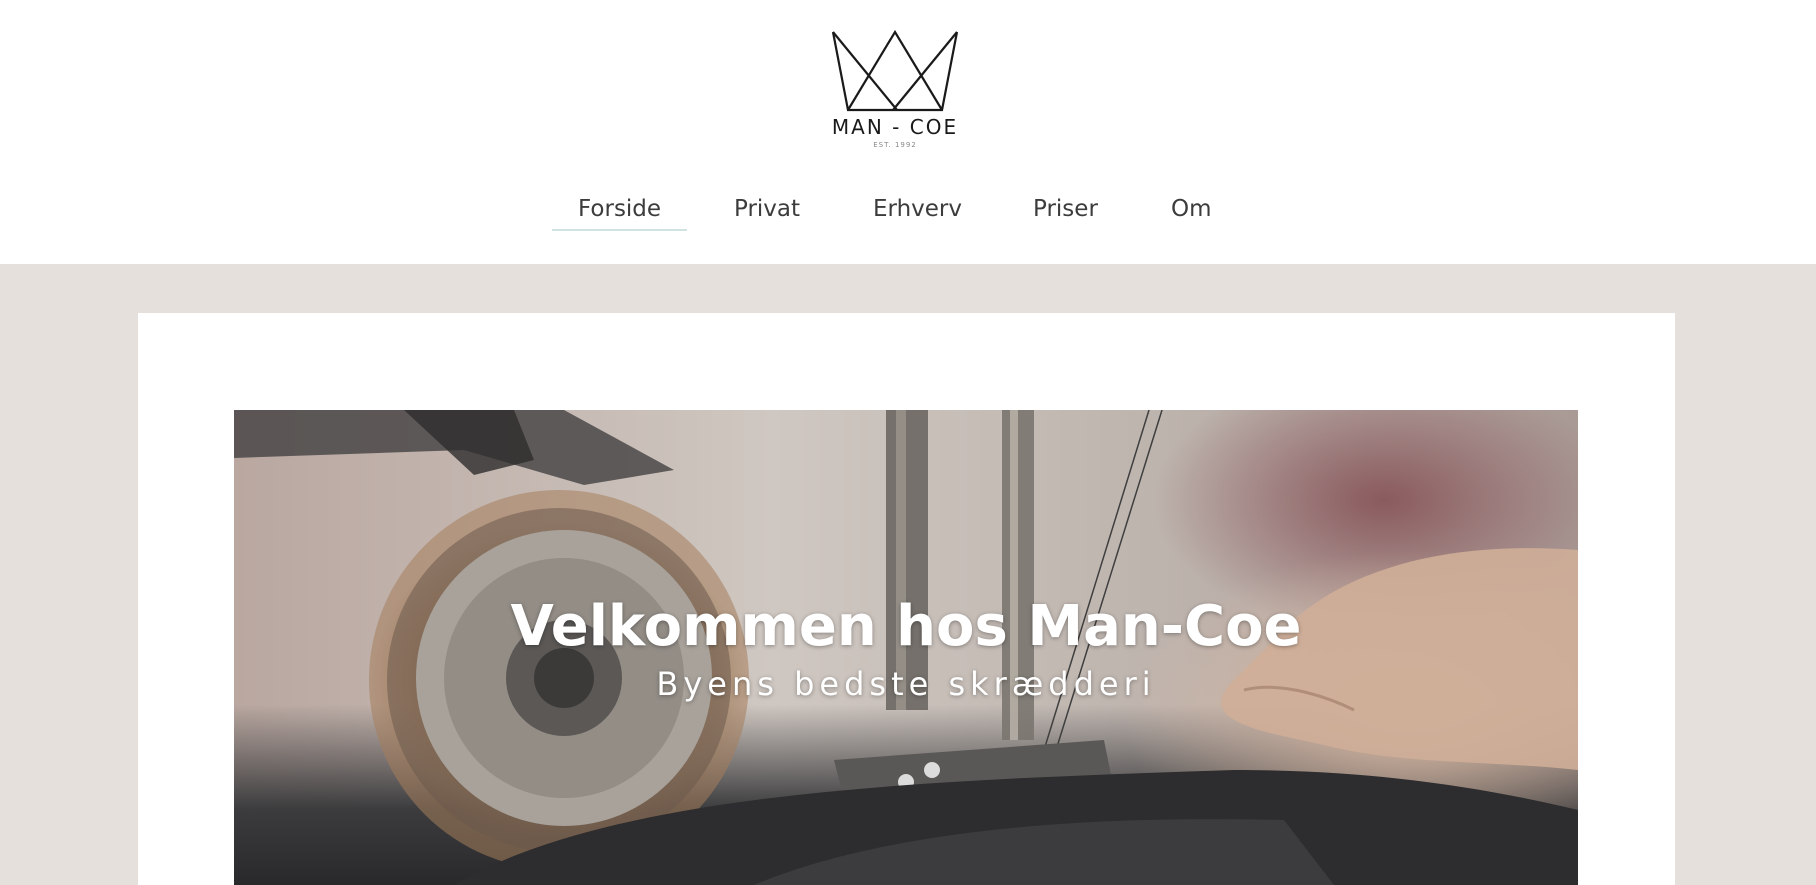 The width and height of the screenshot is (1816, 885). Describe the element at coordinates (619, 213) in the screenshot. I see `nav-item-forside: Forside` at that location.